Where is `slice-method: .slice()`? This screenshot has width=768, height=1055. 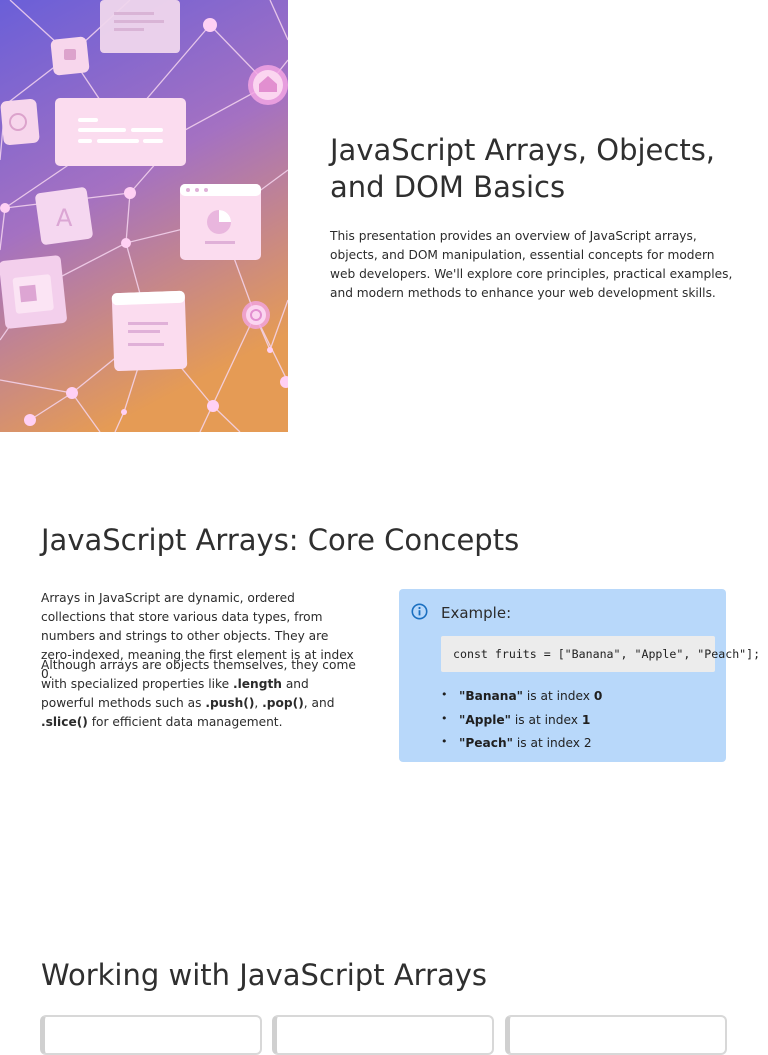 slice-method: .slice() is located at coordinates (64, 722).